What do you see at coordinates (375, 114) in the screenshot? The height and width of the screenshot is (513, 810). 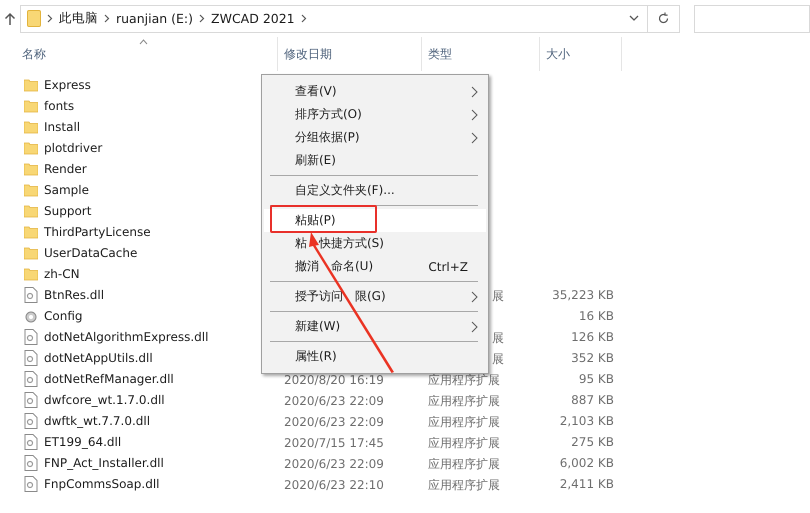 I see `menu-item: 排序方式(O)` at bounding box center [375, 114].